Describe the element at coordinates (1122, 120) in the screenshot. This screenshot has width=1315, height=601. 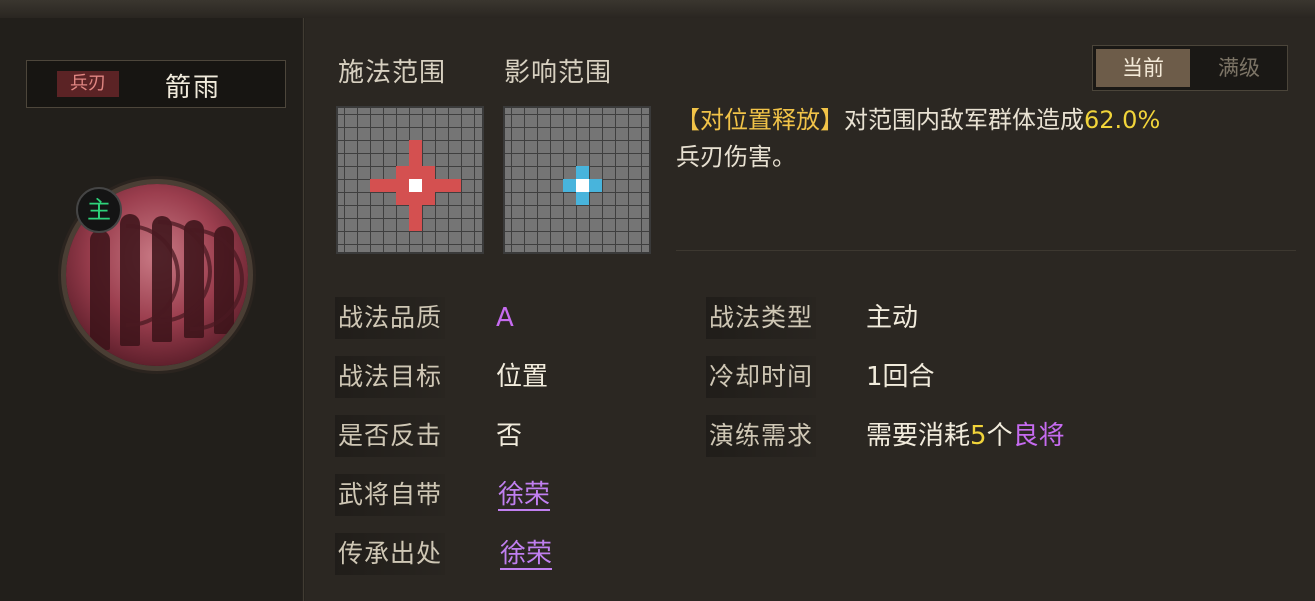
I see `damage-percent: 62.0%` at that location.